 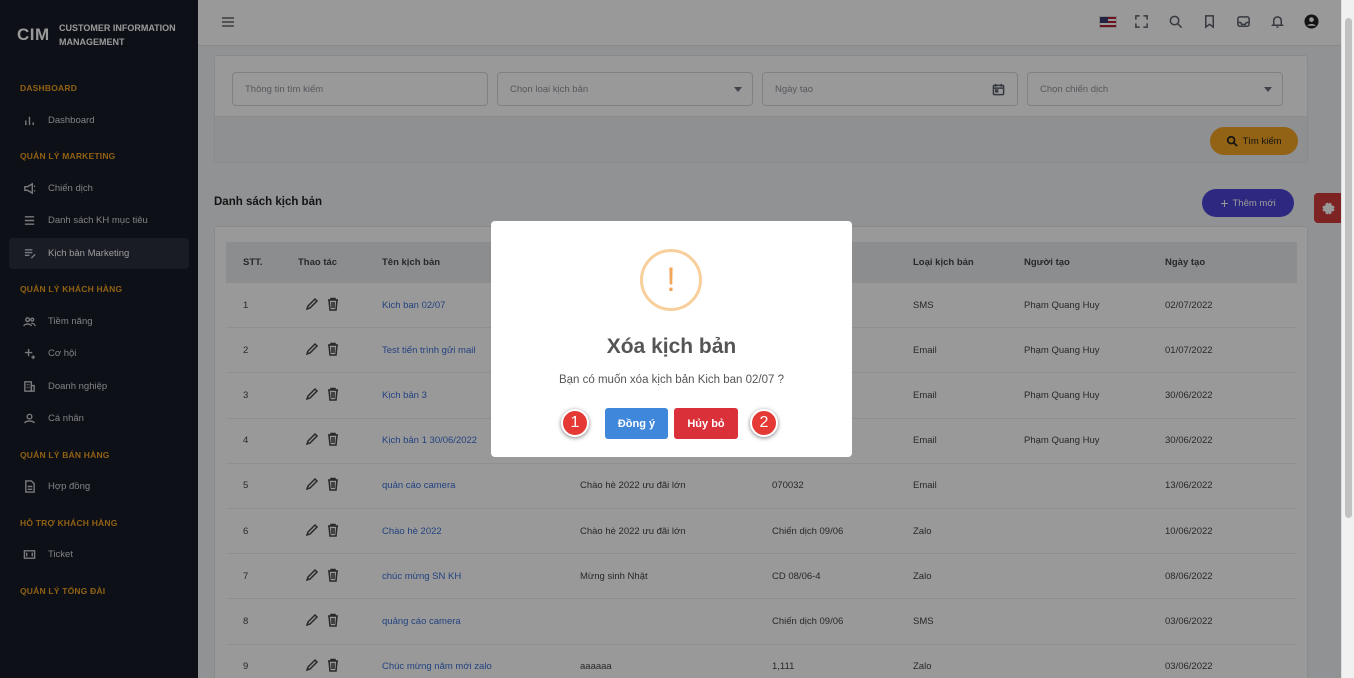 What do you see at coordinates (575, 423) in the screenshot?
I see `step-marker-1: 1` at bounding box center [575, 423].